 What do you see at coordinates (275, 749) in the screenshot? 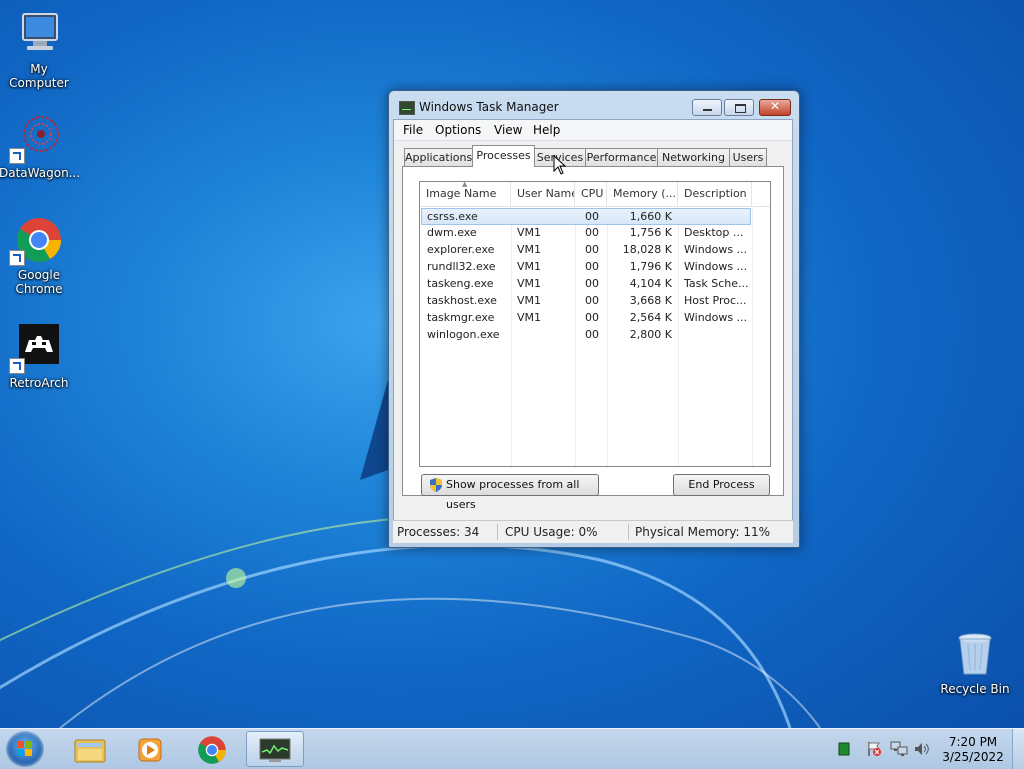
I see `taskbar-task-manager-button` at bounding box center [275, 749].